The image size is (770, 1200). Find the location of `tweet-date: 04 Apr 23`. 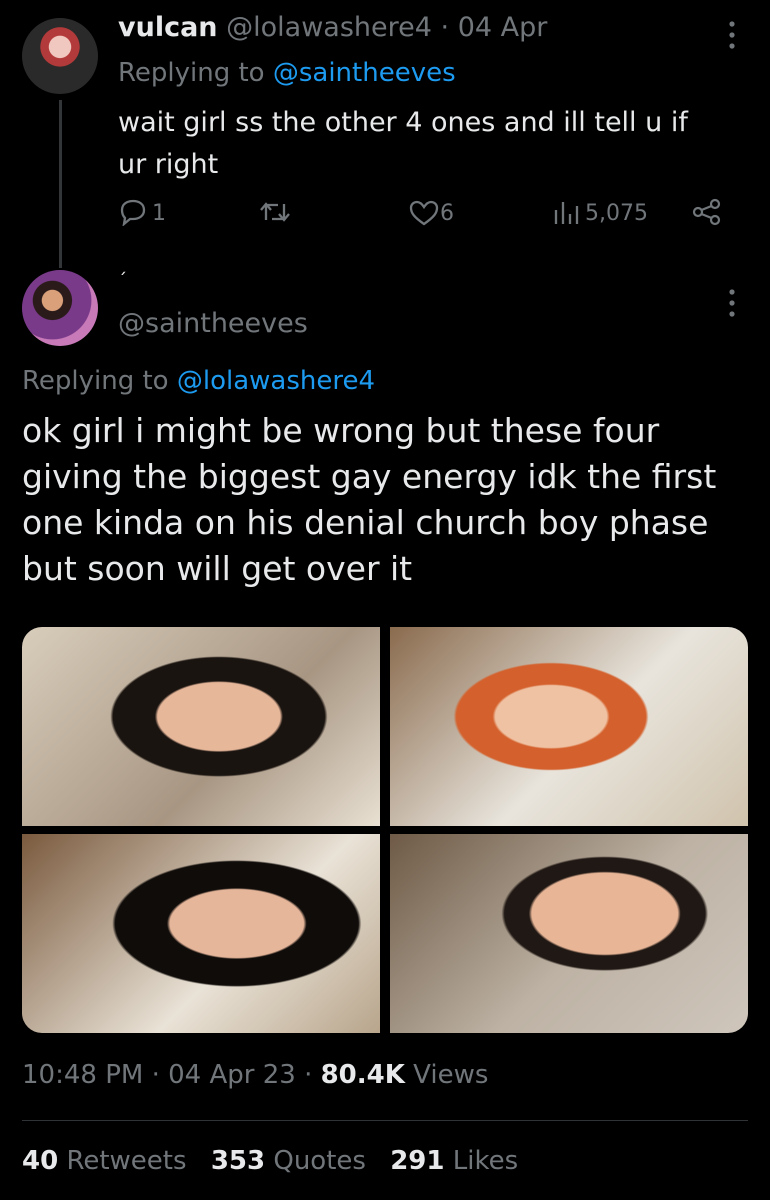

tweet-date: 04 Apr 23 is located at coordinates (232, 1075).